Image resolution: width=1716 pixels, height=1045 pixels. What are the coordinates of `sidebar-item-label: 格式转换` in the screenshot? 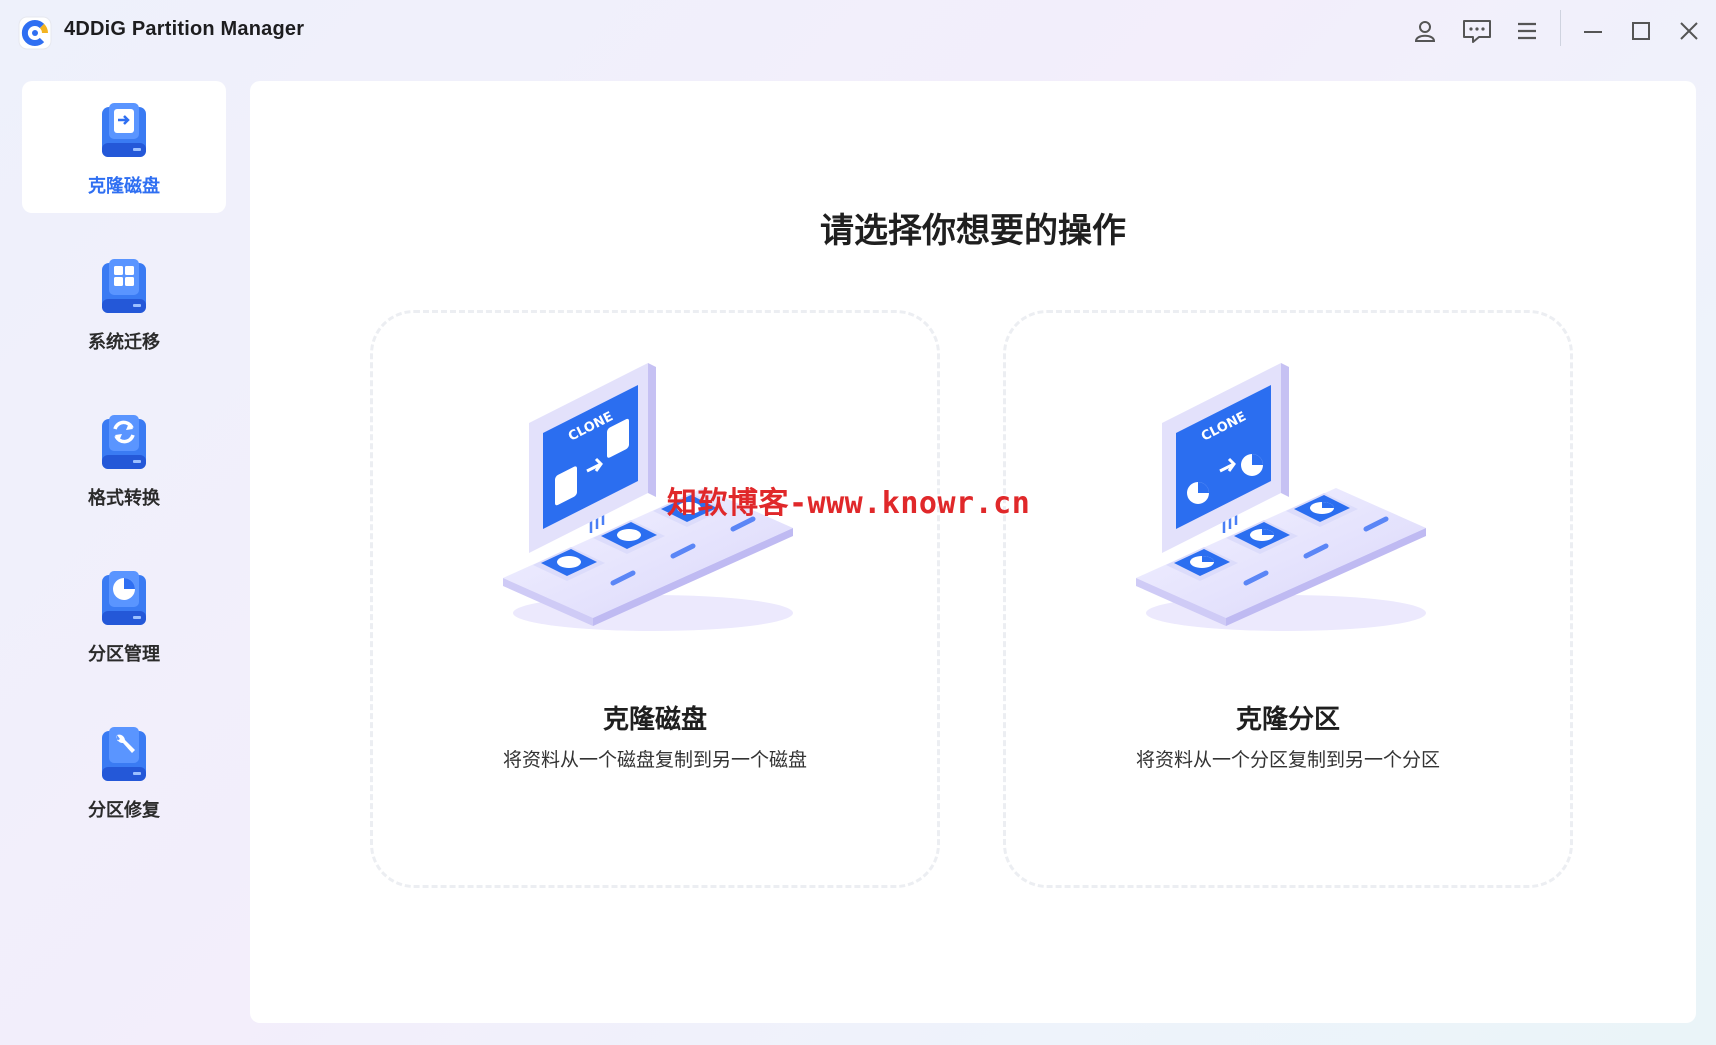 It's located at (124, 498).